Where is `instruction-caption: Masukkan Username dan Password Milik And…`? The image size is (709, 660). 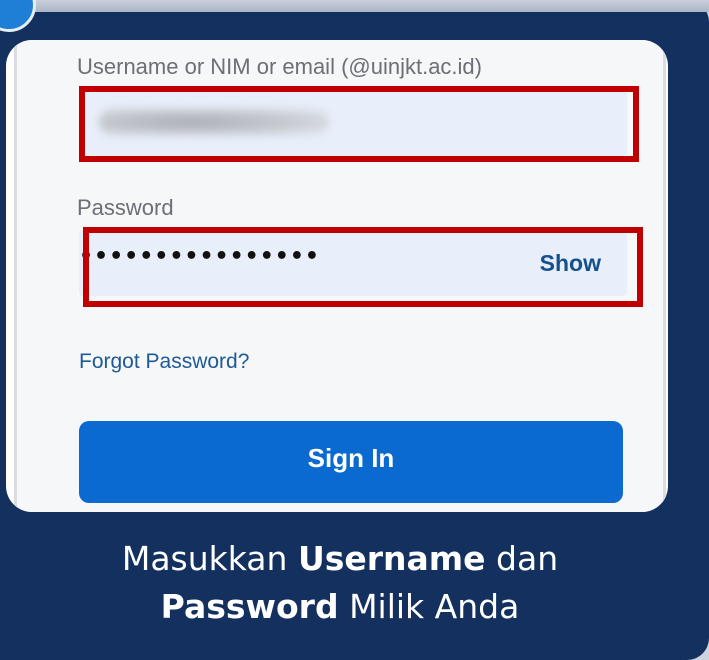
instruction-caption: Masukkan Username dan Password Milik And… is located at coordinates (340, 583).